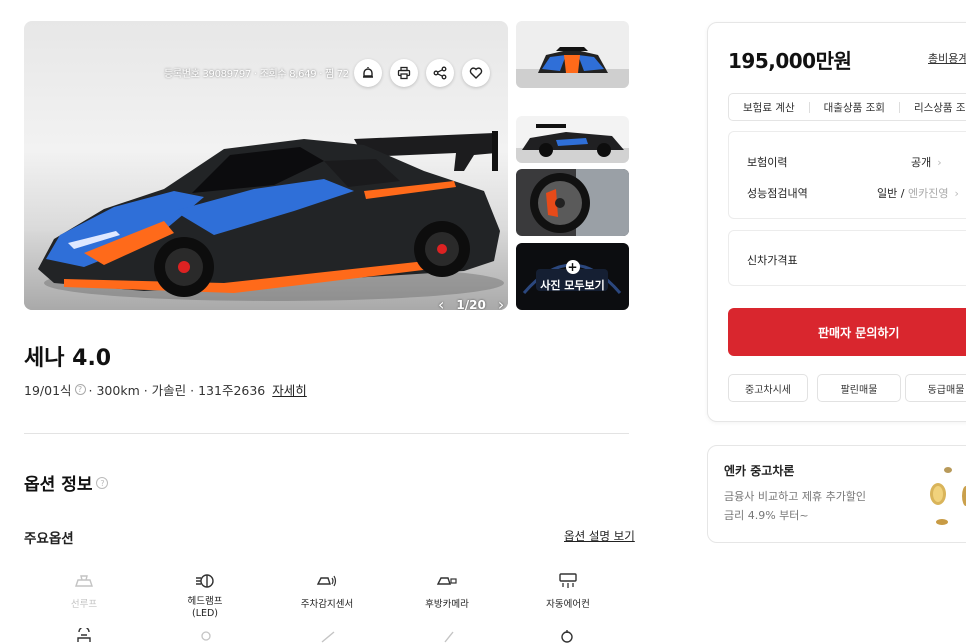  I want to click on smart-key-icon, so click(328, 637).